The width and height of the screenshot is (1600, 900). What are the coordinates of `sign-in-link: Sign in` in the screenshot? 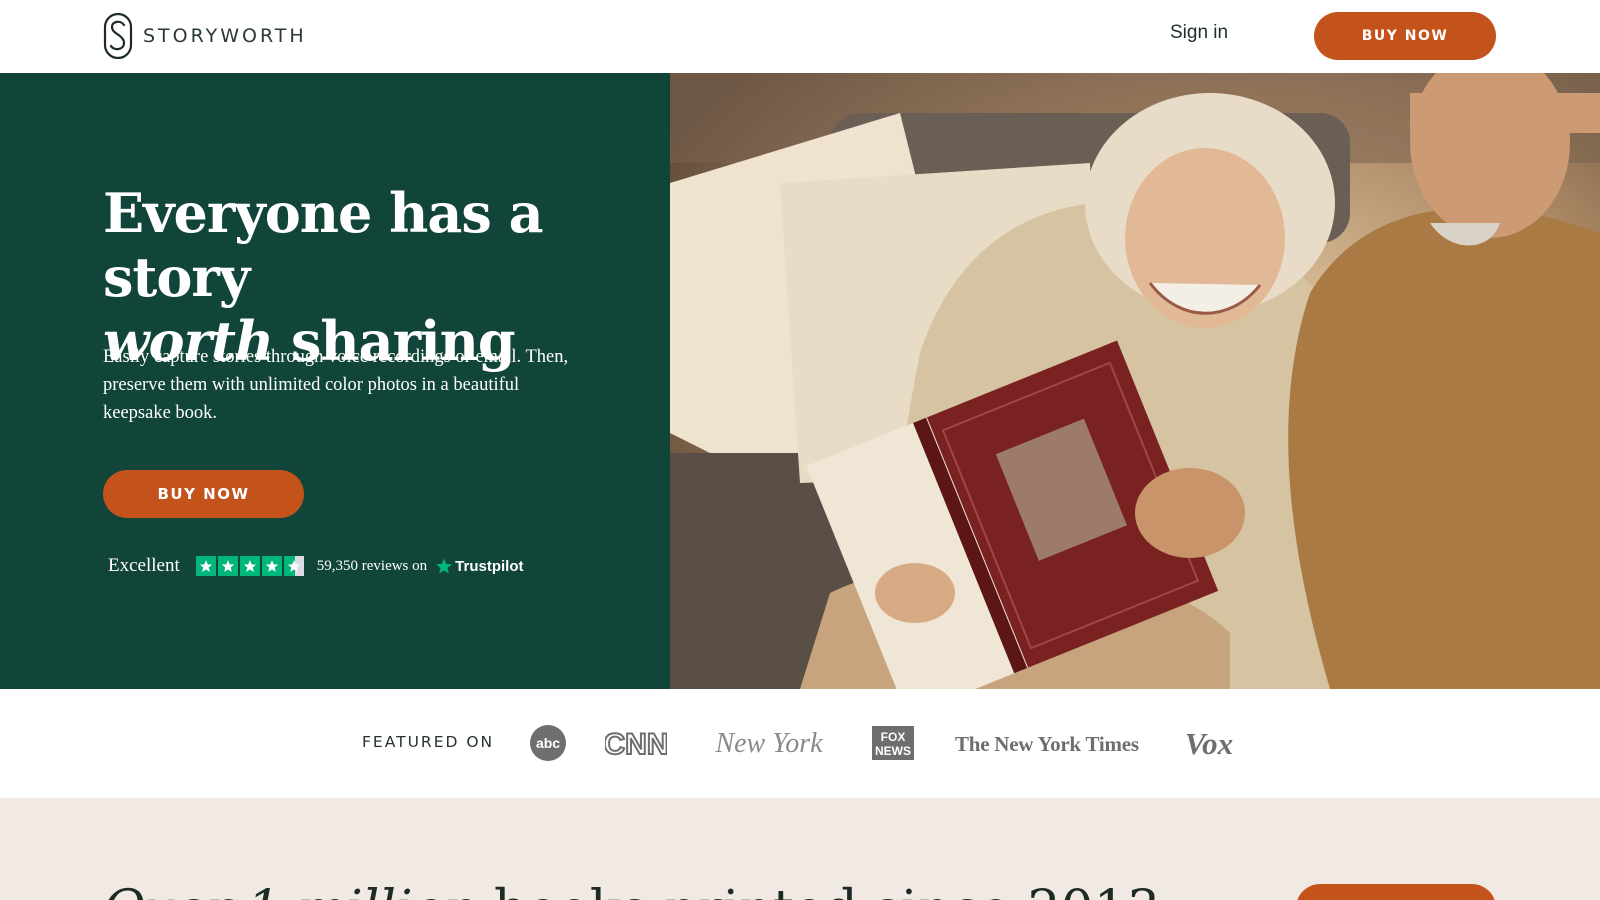 It's located at (1199, 33).